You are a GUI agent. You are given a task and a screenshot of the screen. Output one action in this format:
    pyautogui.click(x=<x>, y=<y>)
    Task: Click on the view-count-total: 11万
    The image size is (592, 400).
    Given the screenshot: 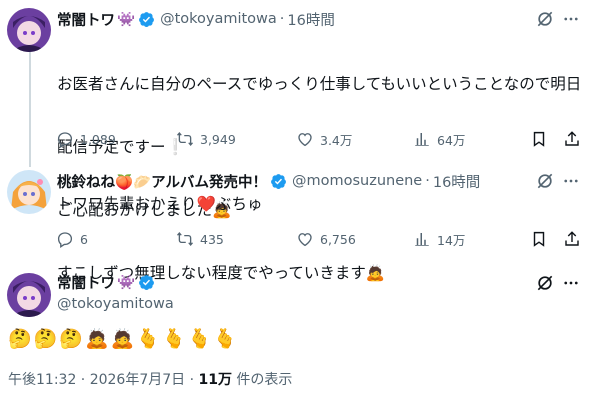 What is the action you would take?
    pyautogui.click(x=215, y=380)
    